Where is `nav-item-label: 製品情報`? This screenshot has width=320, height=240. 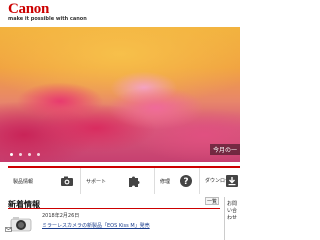 nav-item-label: 製品情報 is located at coordinates (23, 181).